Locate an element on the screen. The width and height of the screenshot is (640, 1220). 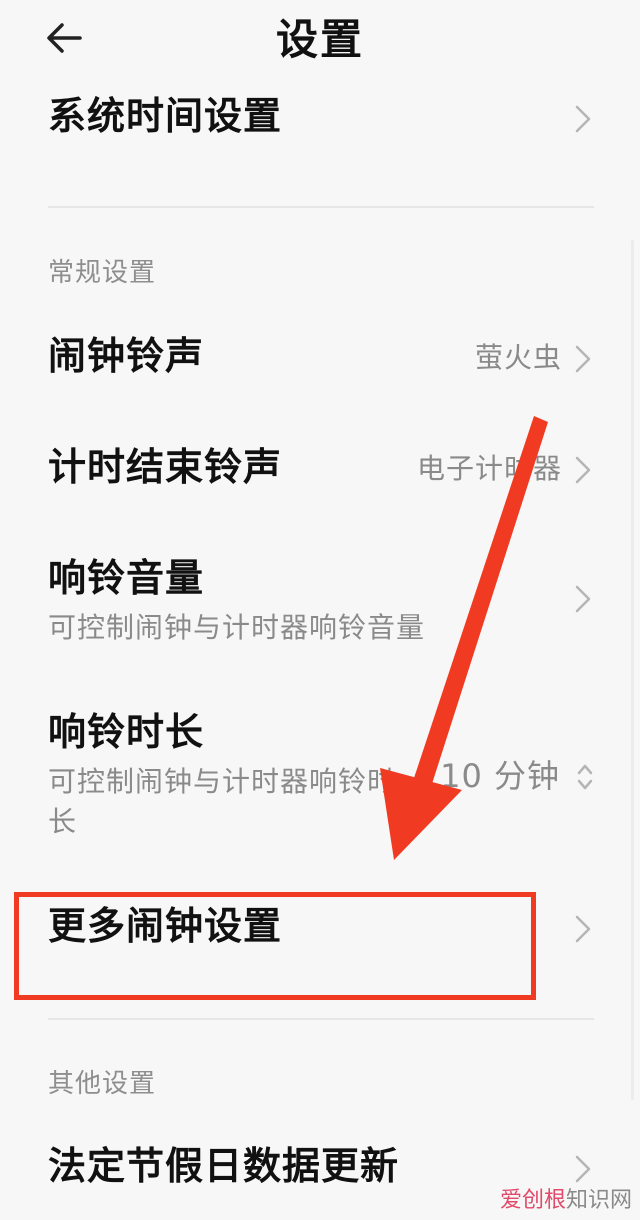
section-label-other: 其他设置 is located at coordinates (102, 1084).